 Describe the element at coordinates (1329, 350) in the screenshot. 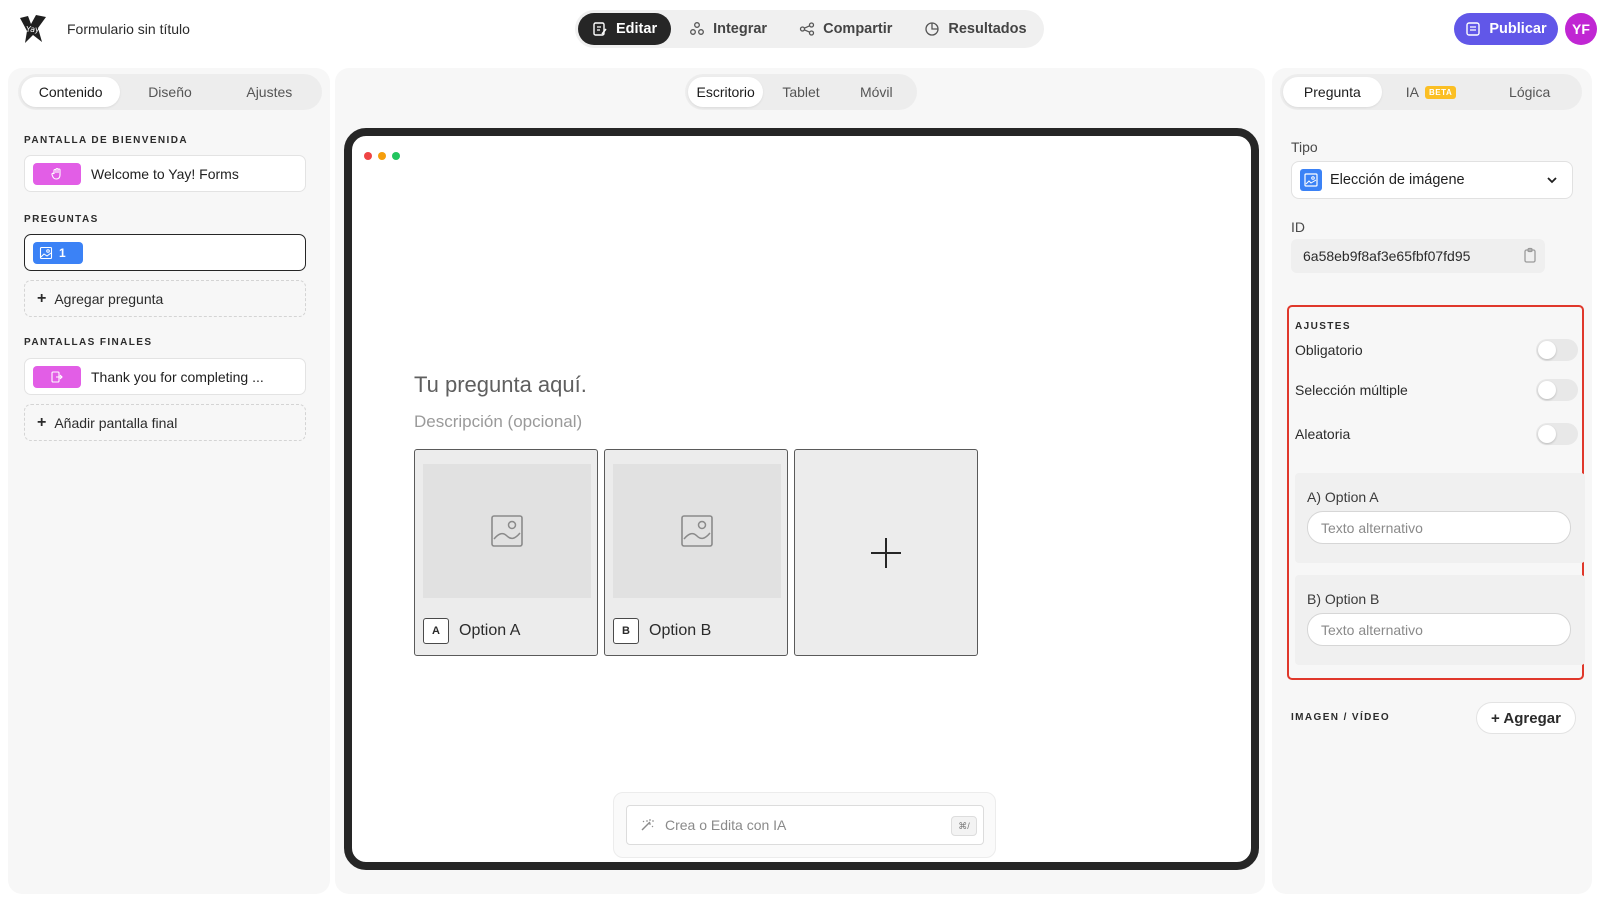

I see `required-label: Obligatorio` at that location.